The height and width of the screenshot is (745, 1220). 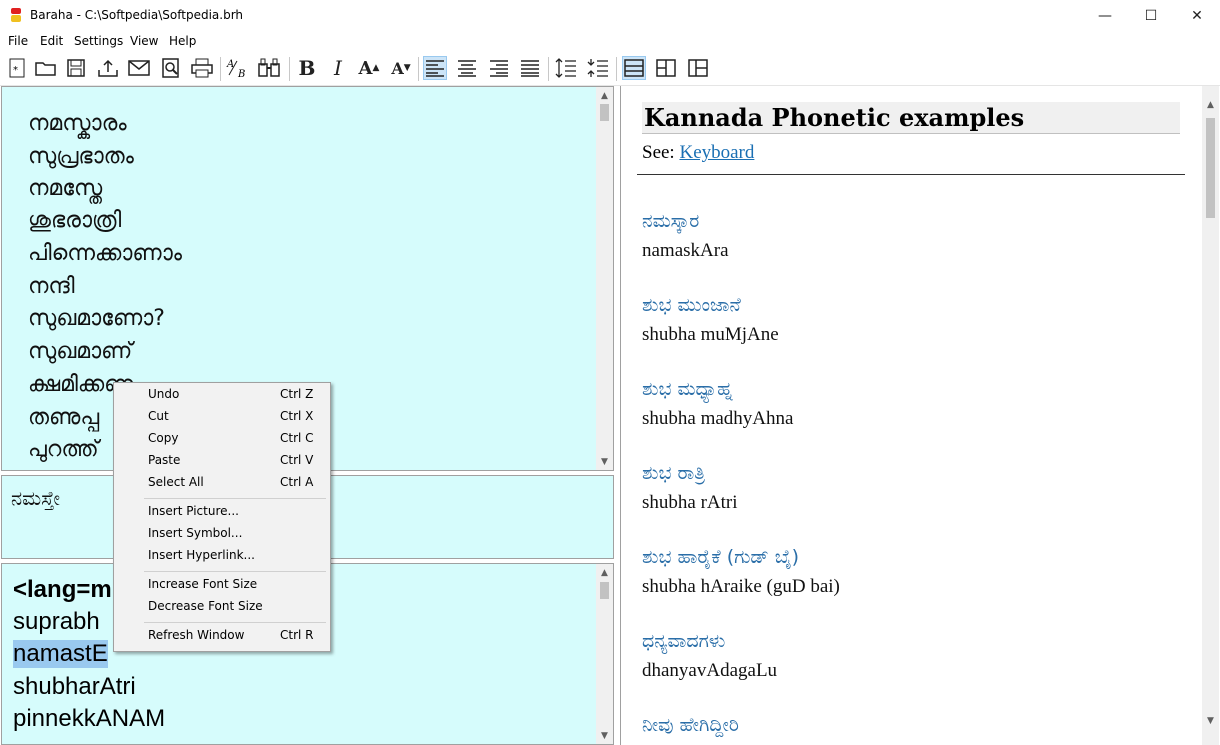 I want to click on menu-item-paste: Paste Ctrl V, so click(x=222, y=462).